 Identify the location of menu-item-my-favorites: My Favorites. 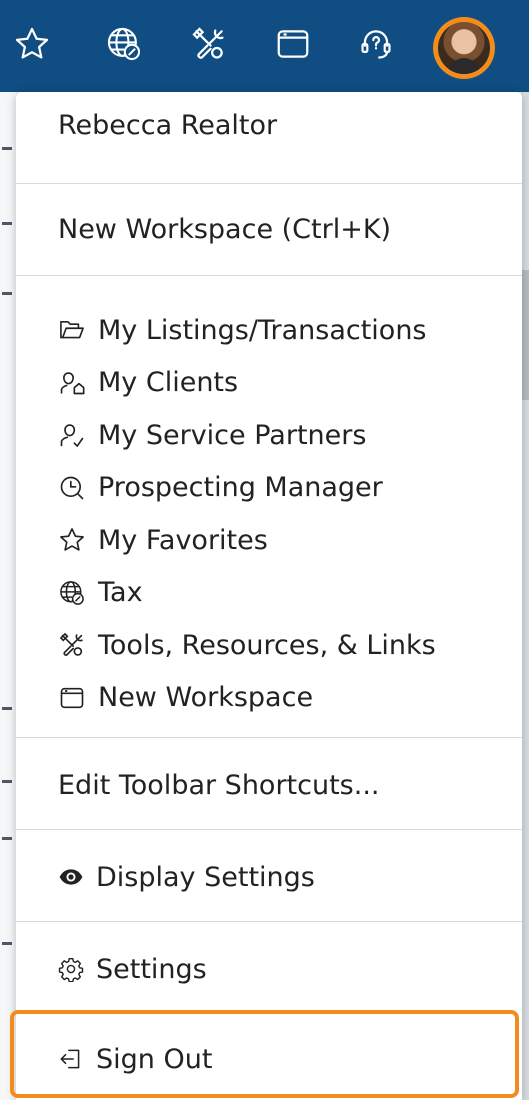
(247, 540).